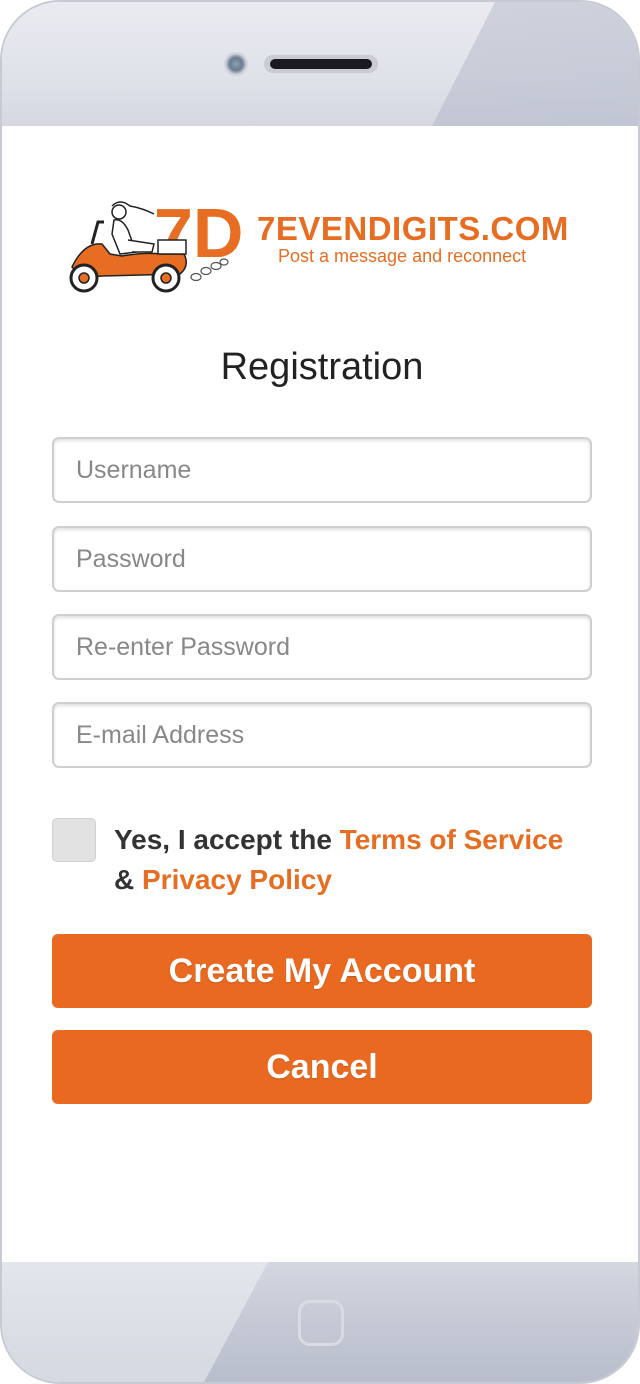 The image size is (640, 1384). Describe the element at coordinates (413, 228) in the screenshot. I see `brand-name: 7EVENDIGITS.COM` at that location.